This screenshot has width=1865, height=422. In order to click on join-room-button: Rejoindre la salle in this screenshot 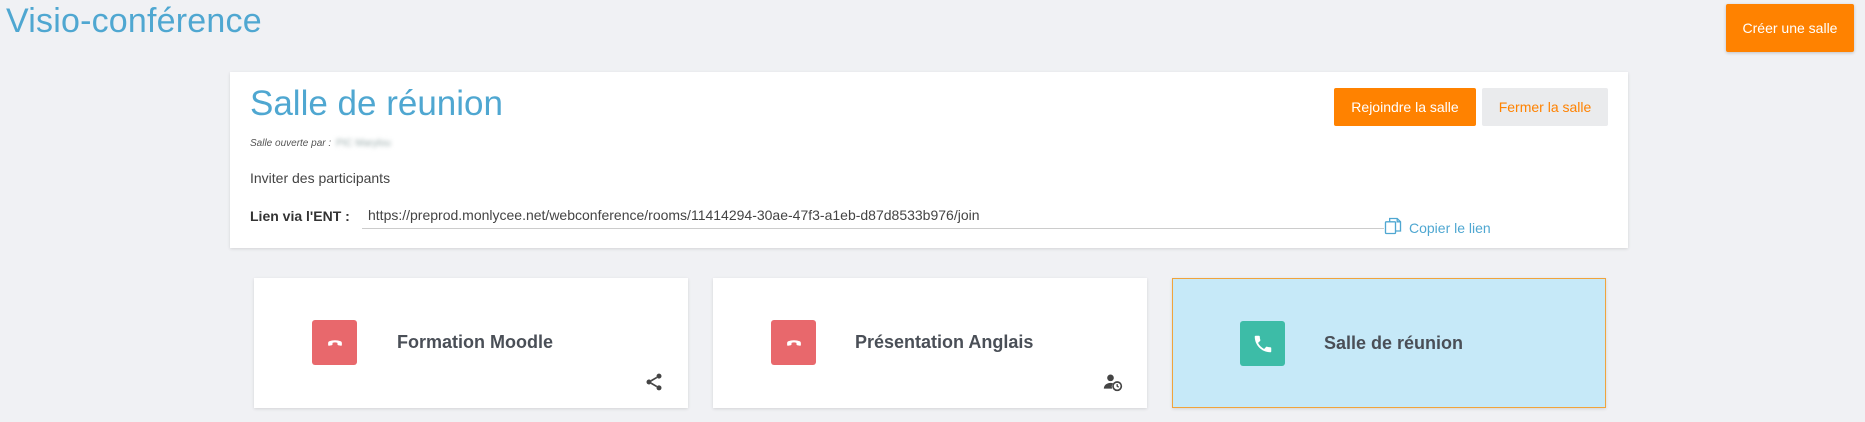, I will do `click(1405, 107)`.